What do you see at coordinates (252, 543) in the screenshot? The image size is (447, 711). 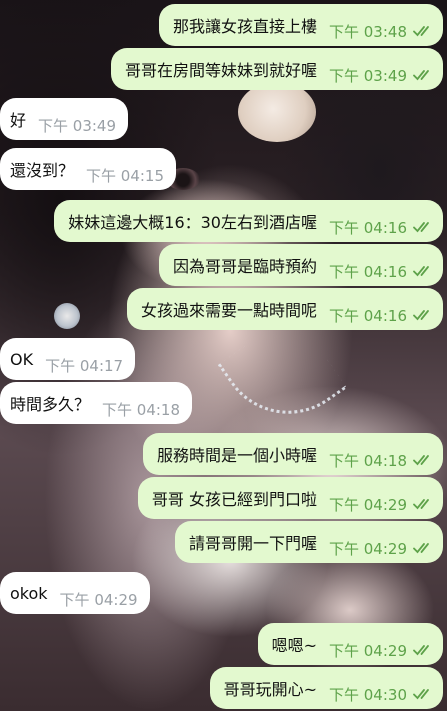 I see `message-text: 請哥哥開一下門喔` at bounding box center [252, 543].